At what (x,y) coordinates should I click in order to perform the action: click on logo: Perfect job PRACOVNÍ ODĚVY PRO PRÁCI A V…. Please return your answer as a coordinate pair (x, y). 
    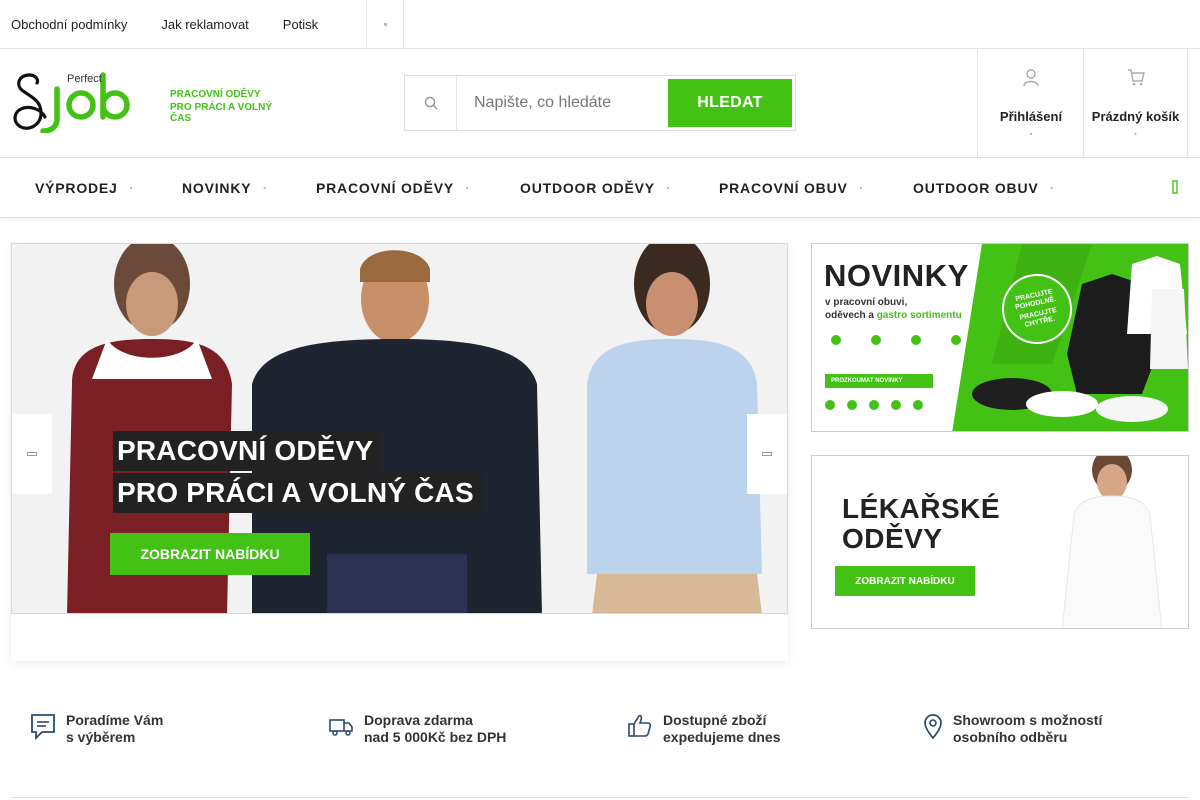
    Looking at the image, I should click on (151, 102).